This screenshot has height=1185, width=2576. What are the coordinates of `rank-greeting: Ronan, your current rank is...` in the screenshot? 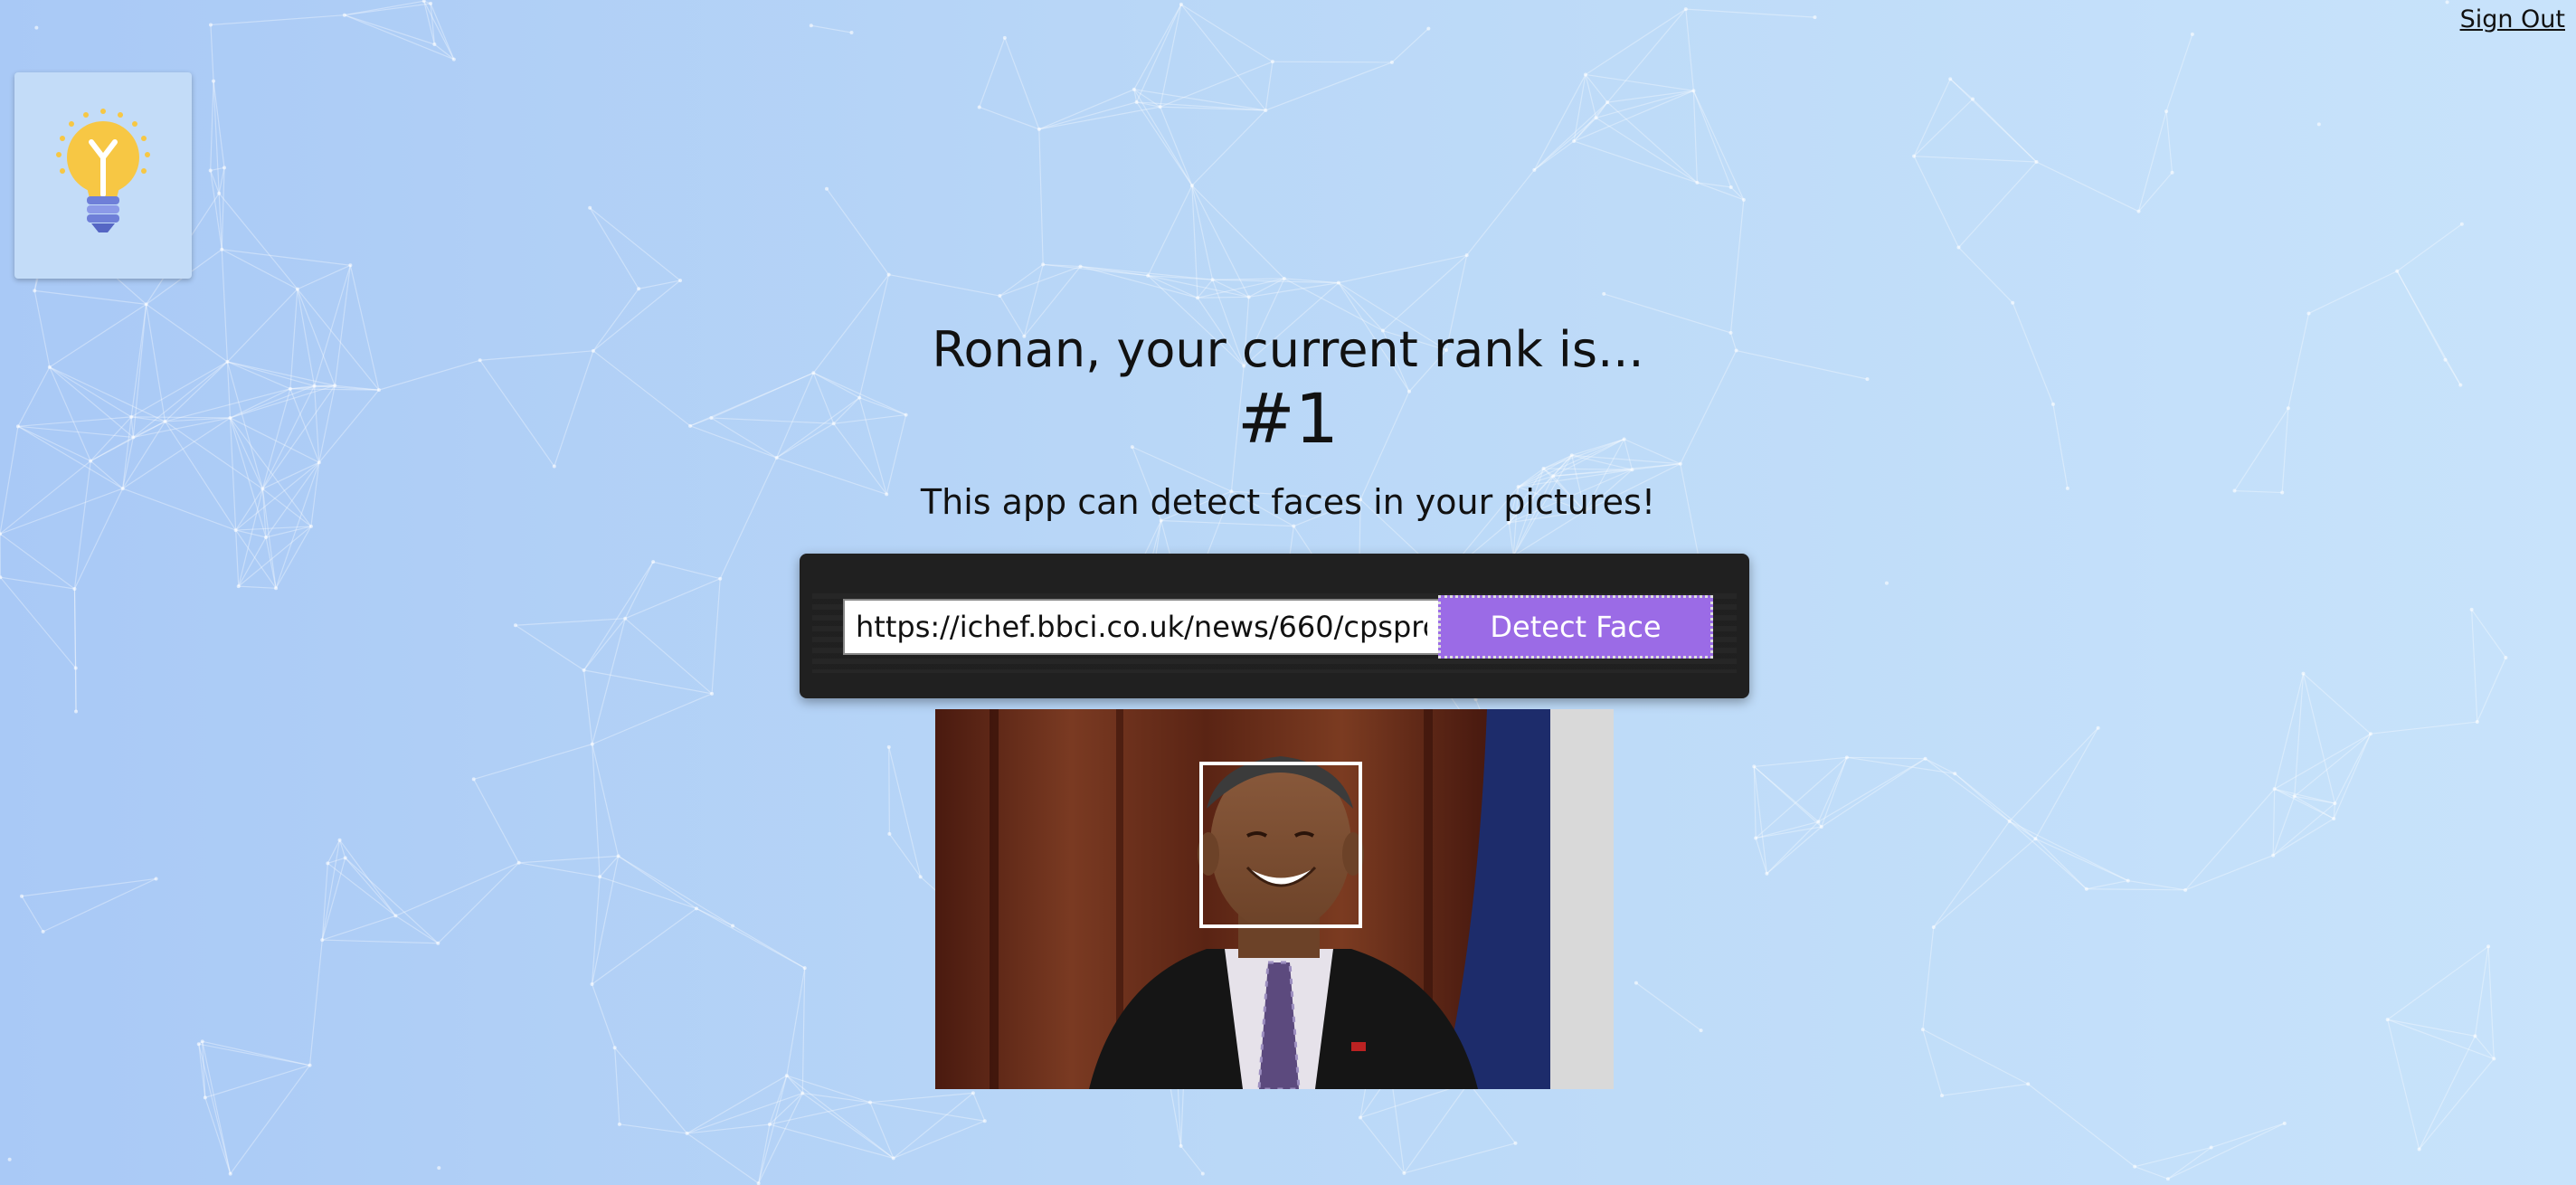 It's located at (1288, 349).